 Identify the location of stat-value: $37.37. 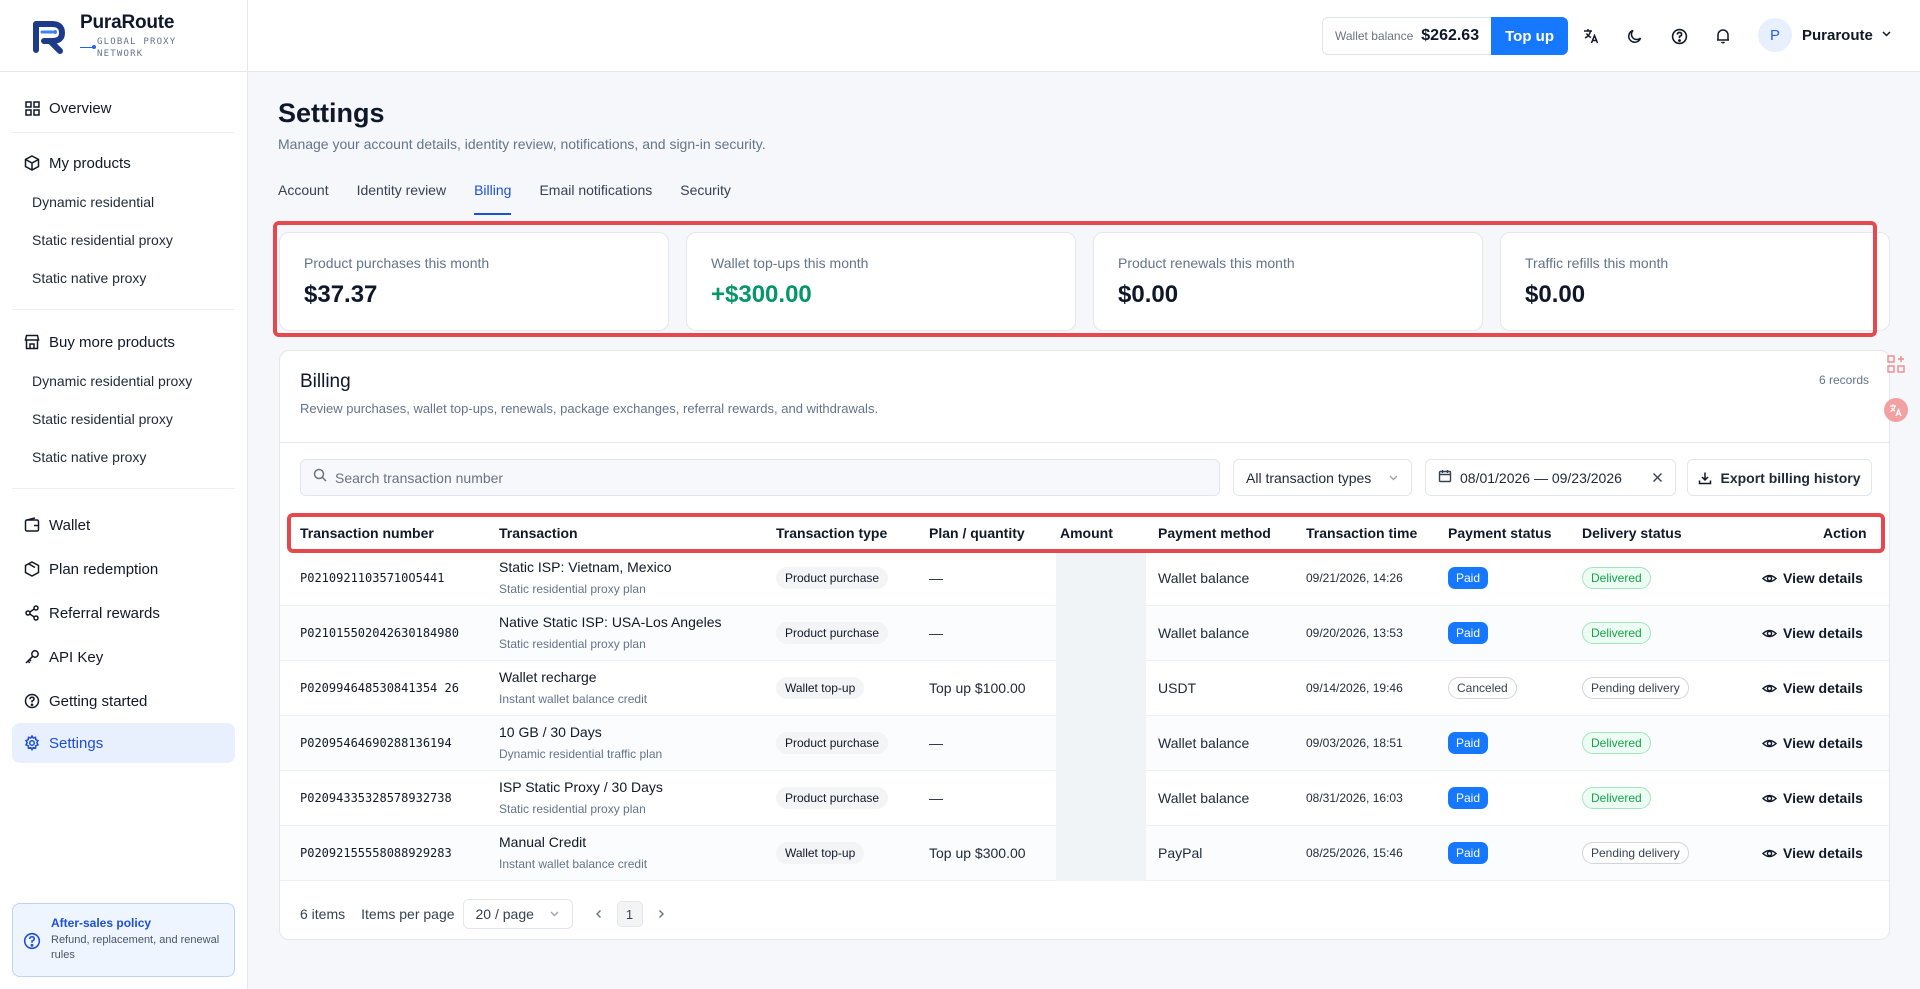
(341, 294).